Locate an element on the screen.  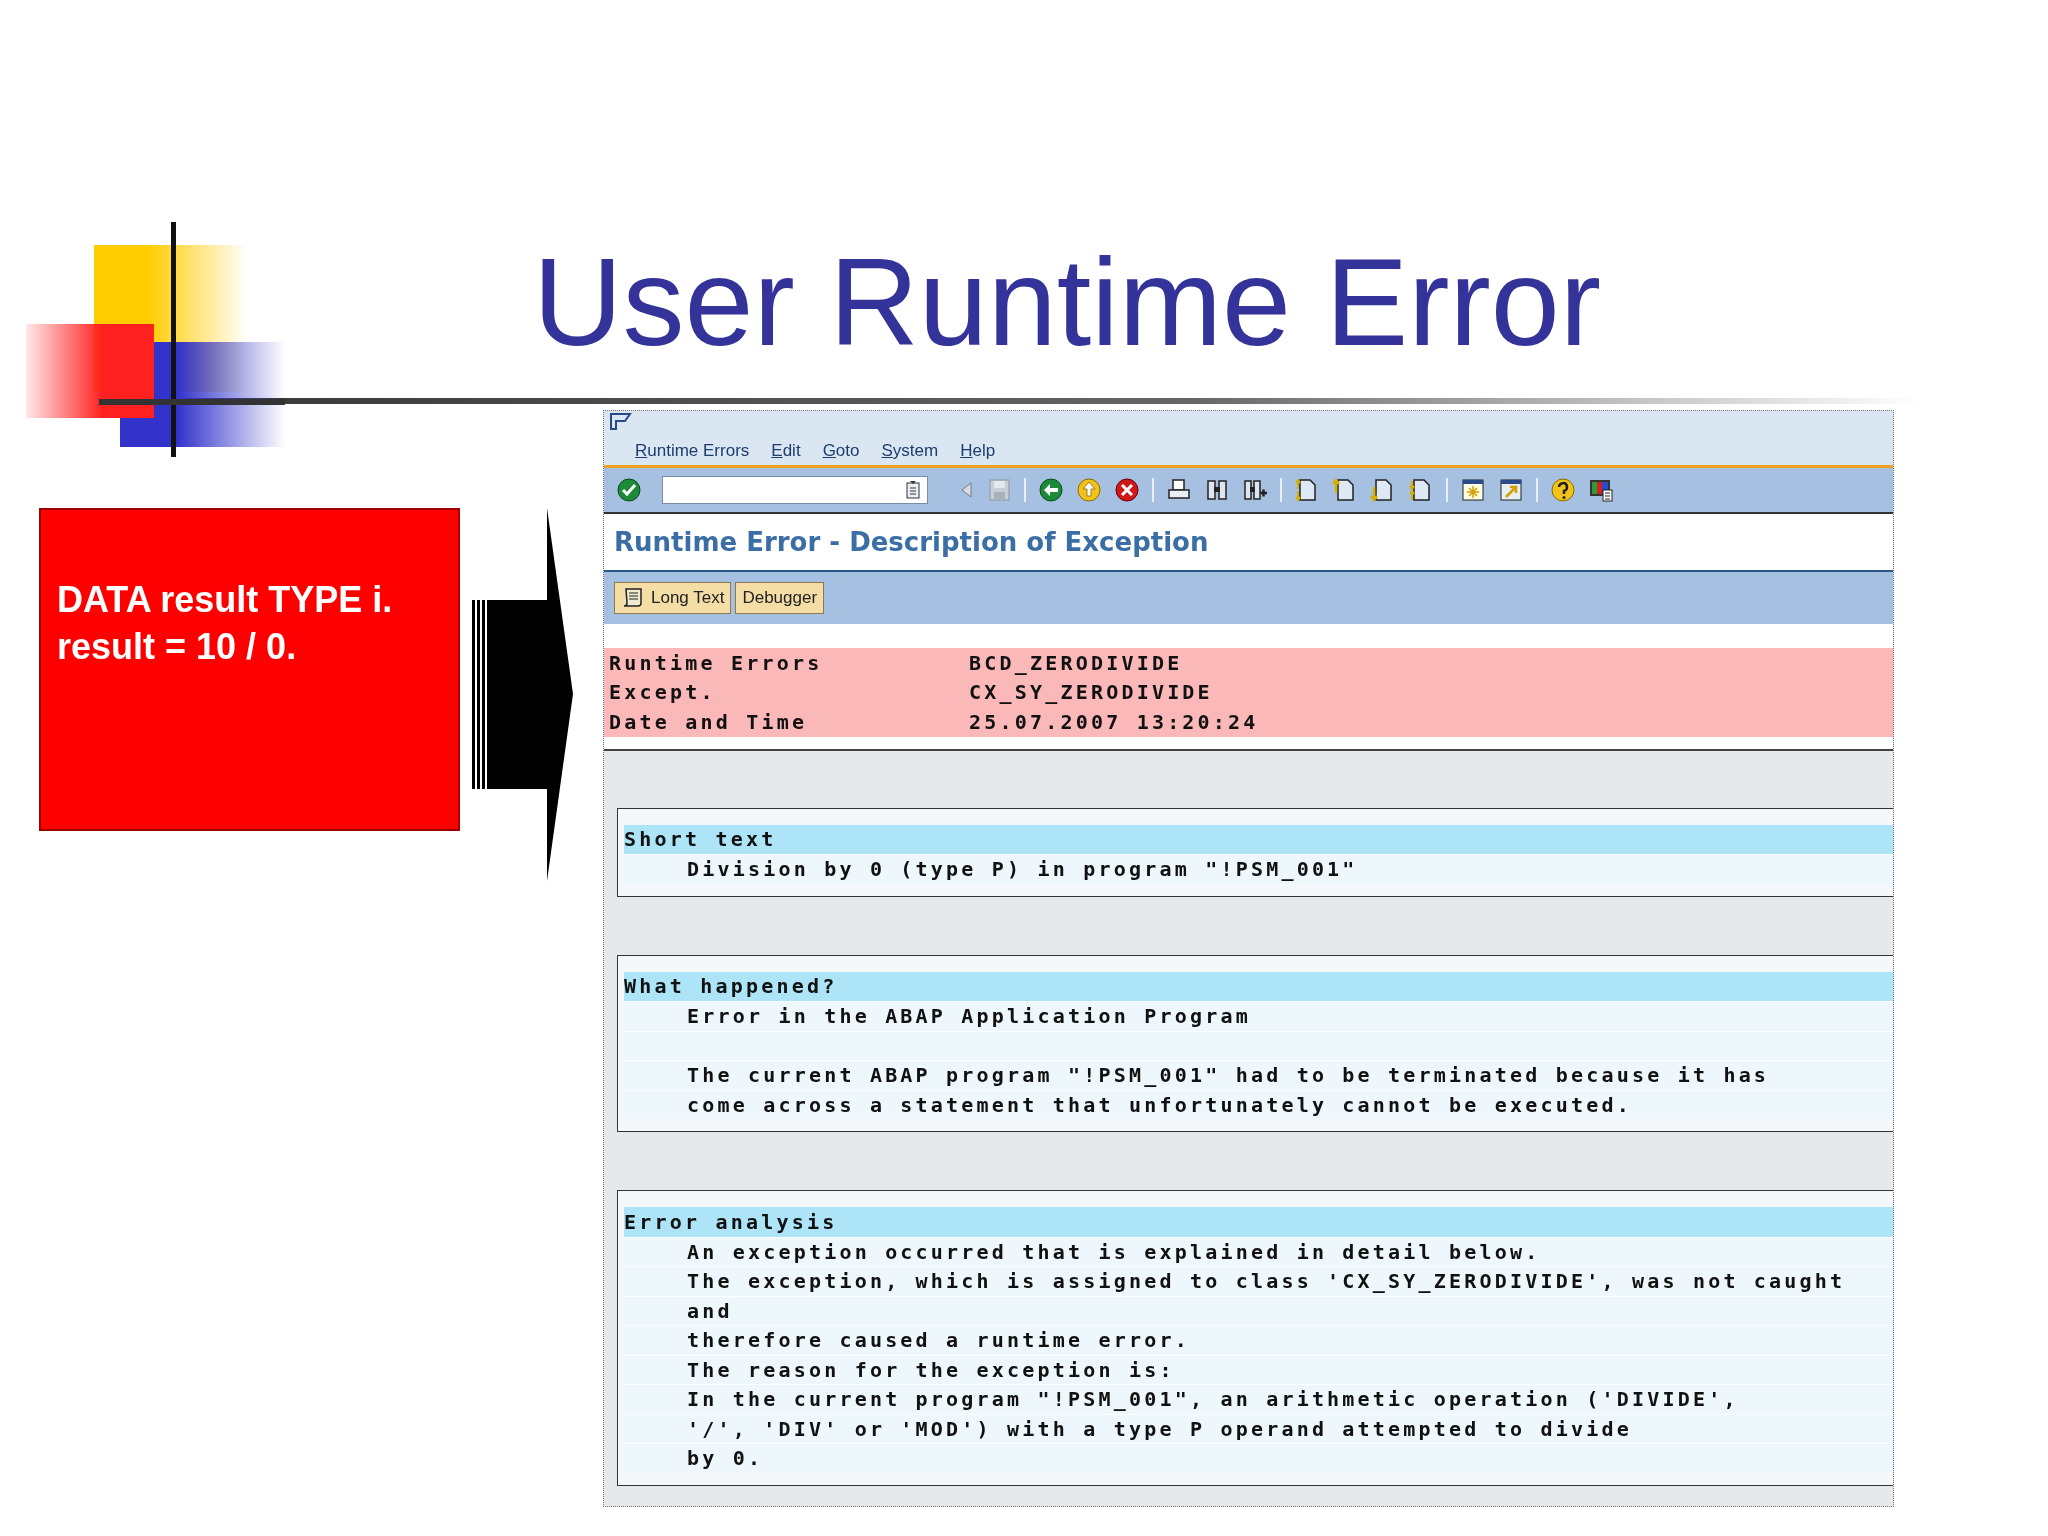
slide-title: User Runtime Error is located at coordinates (1067, 302).